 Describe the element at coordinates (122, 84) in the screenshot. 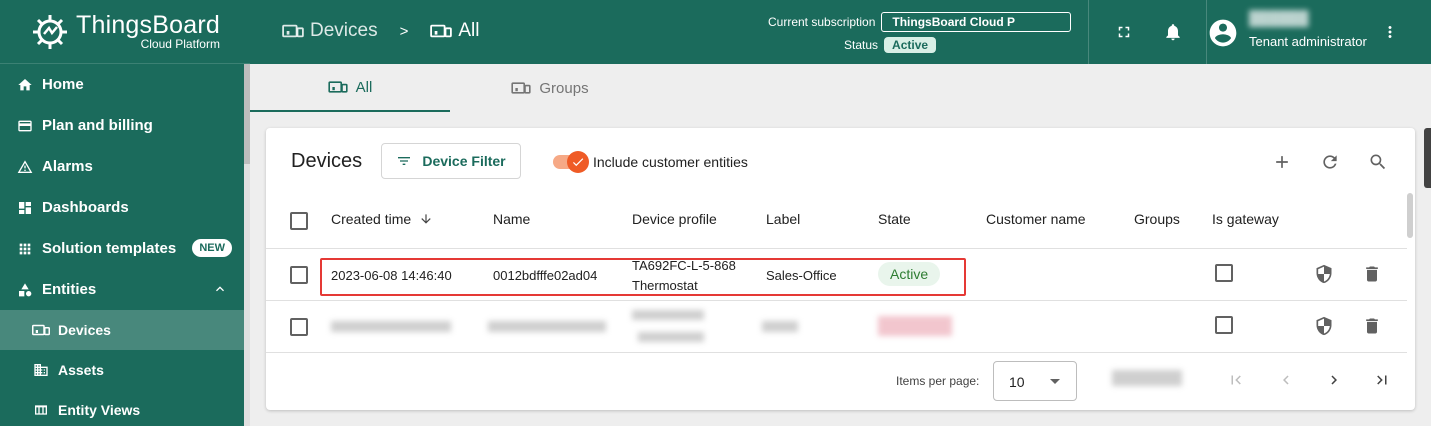

I see `sidebar-item-home: Home` at that location.